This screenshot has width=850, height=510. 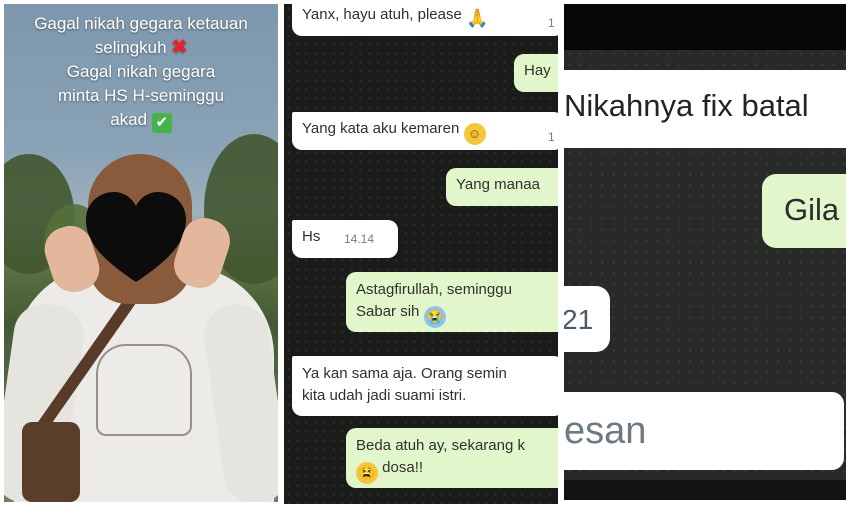 What do you see at coordinates (404, 373) in the screenshot?
I see `message-text: Ya kan sama aja. Orang semin` at bounding box center [404, 373].